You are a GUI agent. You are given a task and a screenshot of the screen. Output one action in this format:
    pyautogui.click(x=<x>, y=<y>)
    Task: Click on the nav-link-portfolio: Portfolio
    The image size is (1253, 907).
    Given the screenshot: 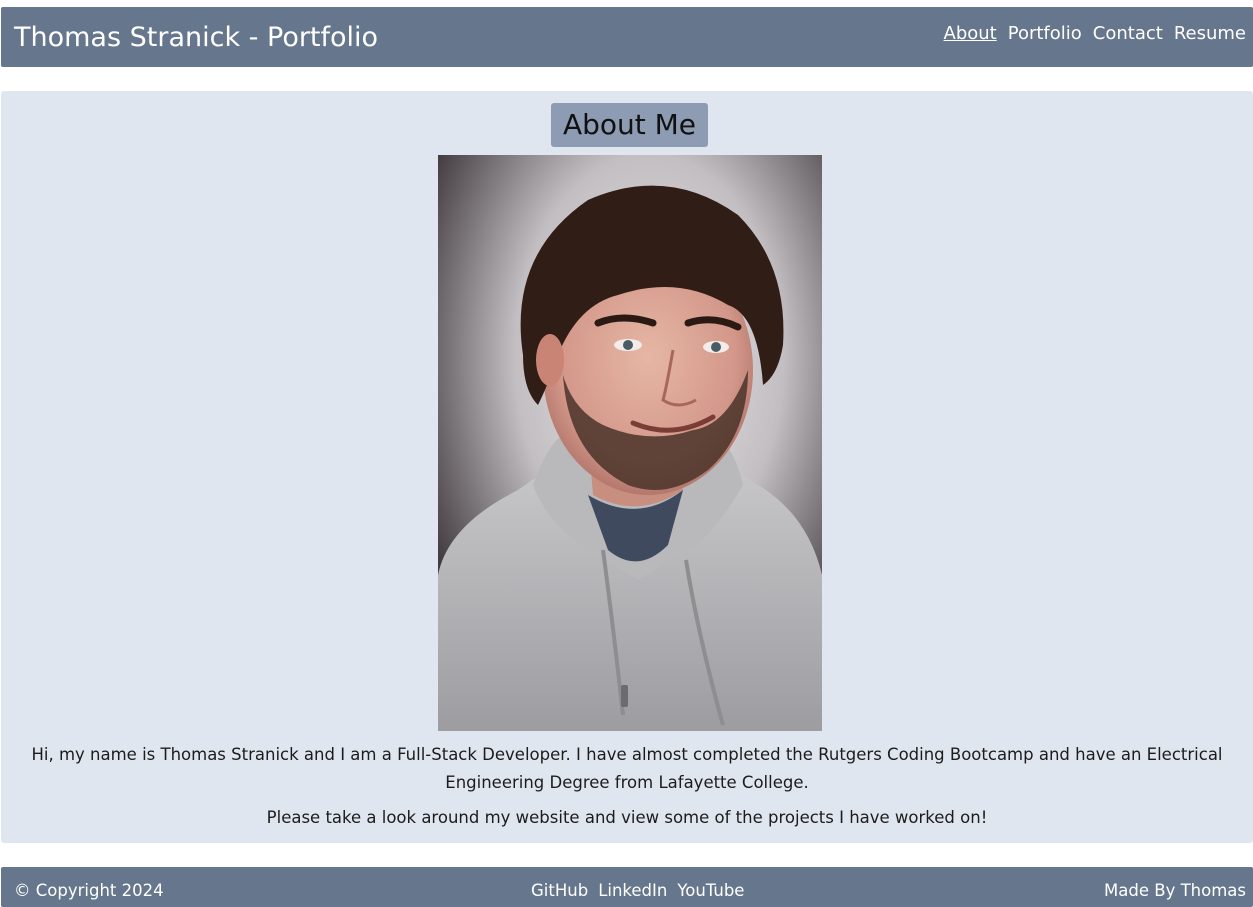 What is the action you would take?
    pyautogui.click(x=1045, y=34)
    